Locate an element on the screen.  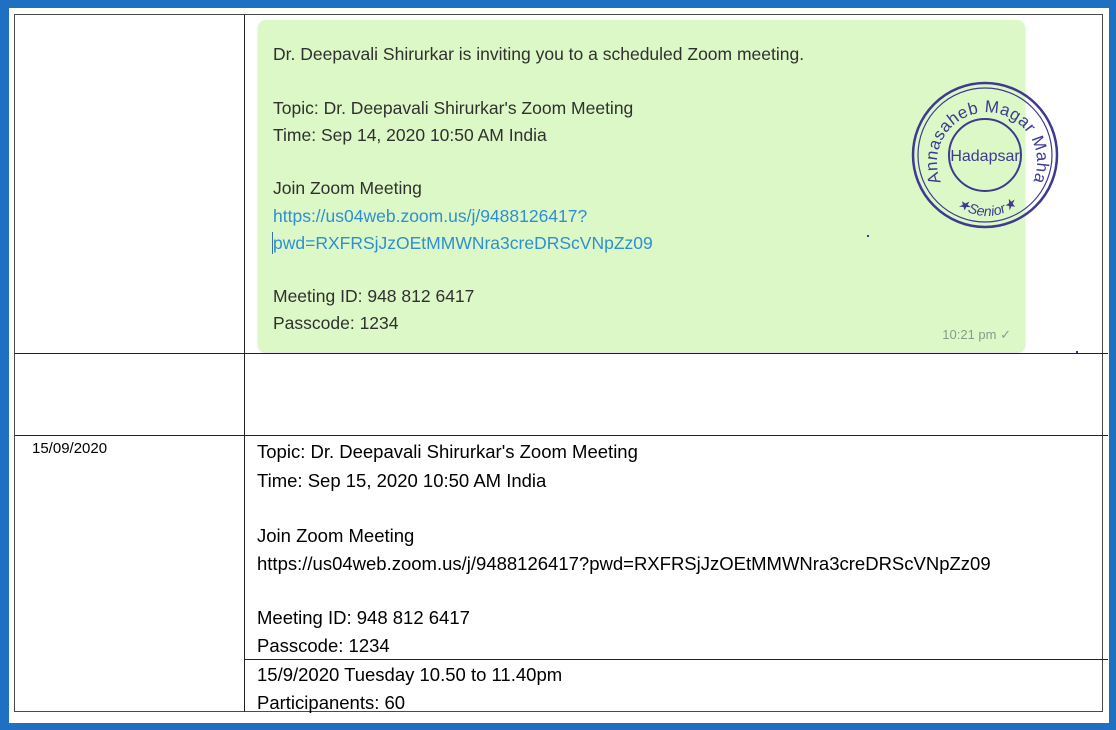
meeting-id-text: Meeting ID: 948 812 6417 is located at coordinates (374, 296).